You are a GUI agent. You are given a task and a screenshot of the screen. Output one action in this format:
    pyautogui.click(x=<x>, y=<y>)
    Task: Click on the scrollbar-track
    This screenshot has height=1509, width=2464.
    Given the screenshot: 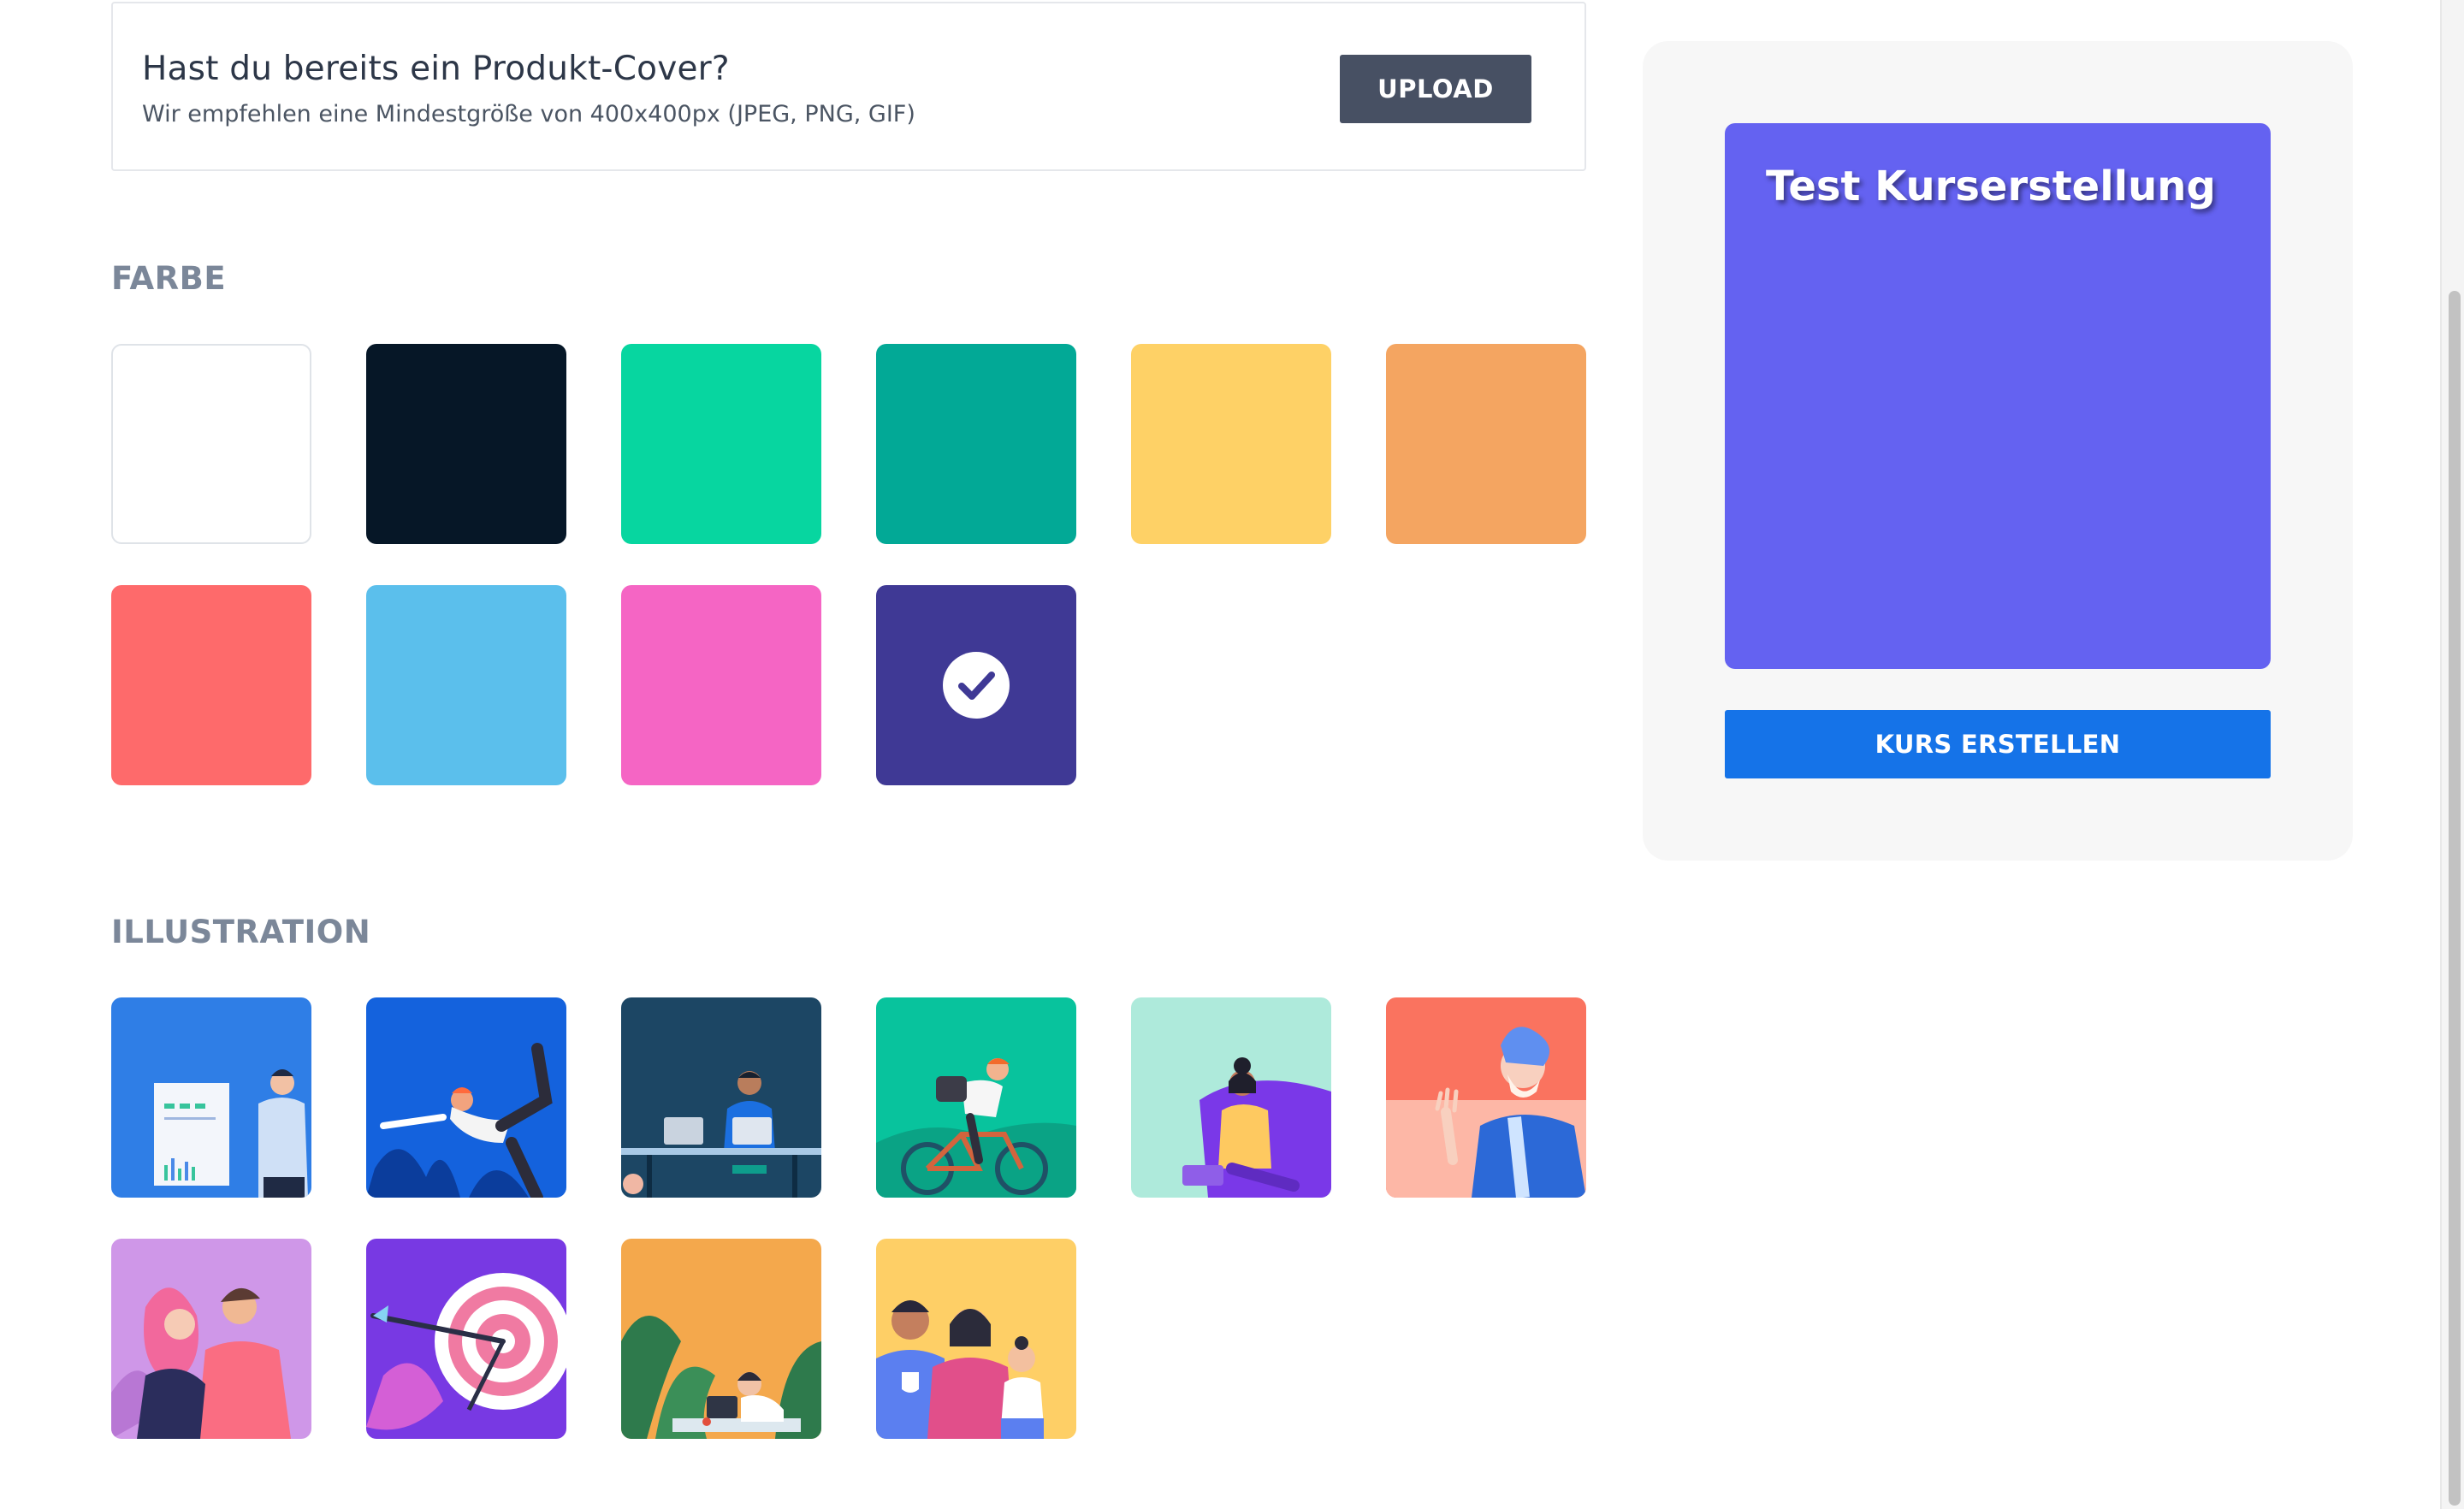 What is the action you would take?
    pyautogui.click(x=2452, y=754)
    